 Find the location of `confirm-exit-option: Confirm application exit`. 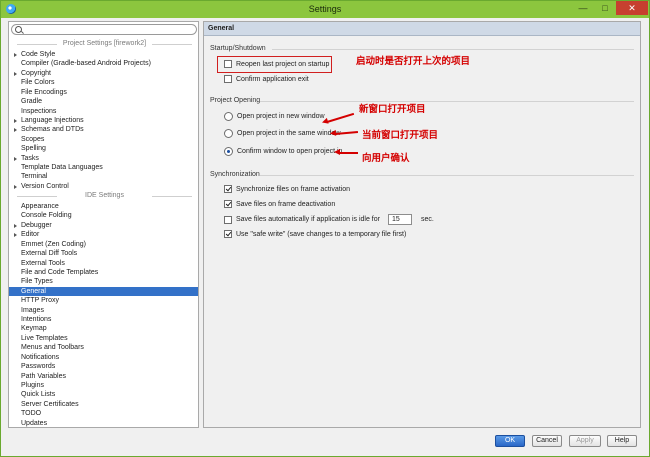

confirm-exit-option: Confirm application exit is located at coordinates (266, 79).